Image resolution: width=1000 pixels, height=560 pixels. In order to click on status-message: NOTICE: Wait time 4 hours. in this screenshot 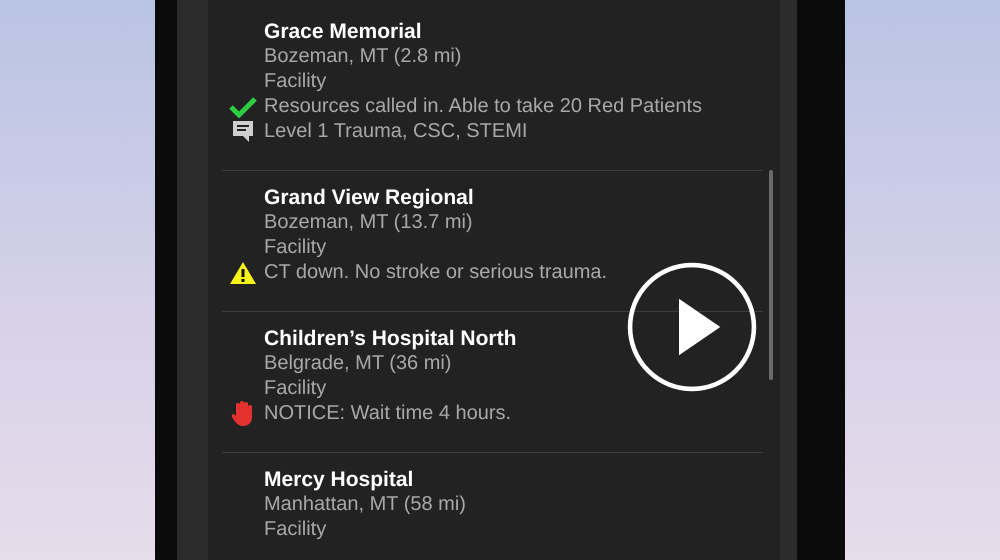, I will do `click(388, 413)`.